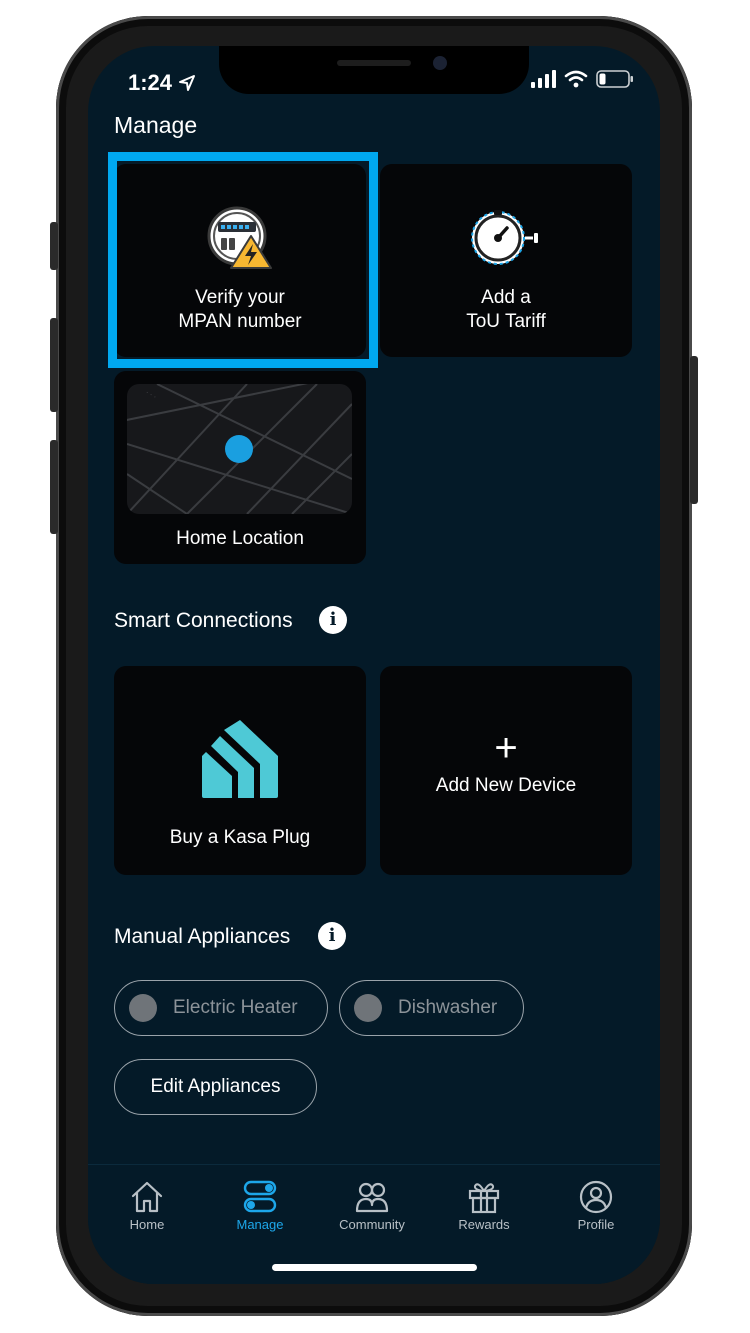  Describe the element at coordinates (235, 1007) in the screenshot. I see `appliance-chip-label: Electric Heater` at that location.